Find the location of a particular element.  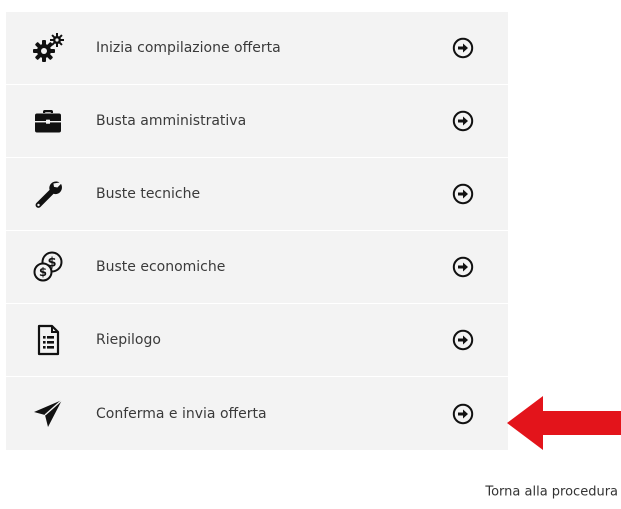

menu-item-conferma-invia: Conferma e invia offerta is located at coordinates (257, 413).